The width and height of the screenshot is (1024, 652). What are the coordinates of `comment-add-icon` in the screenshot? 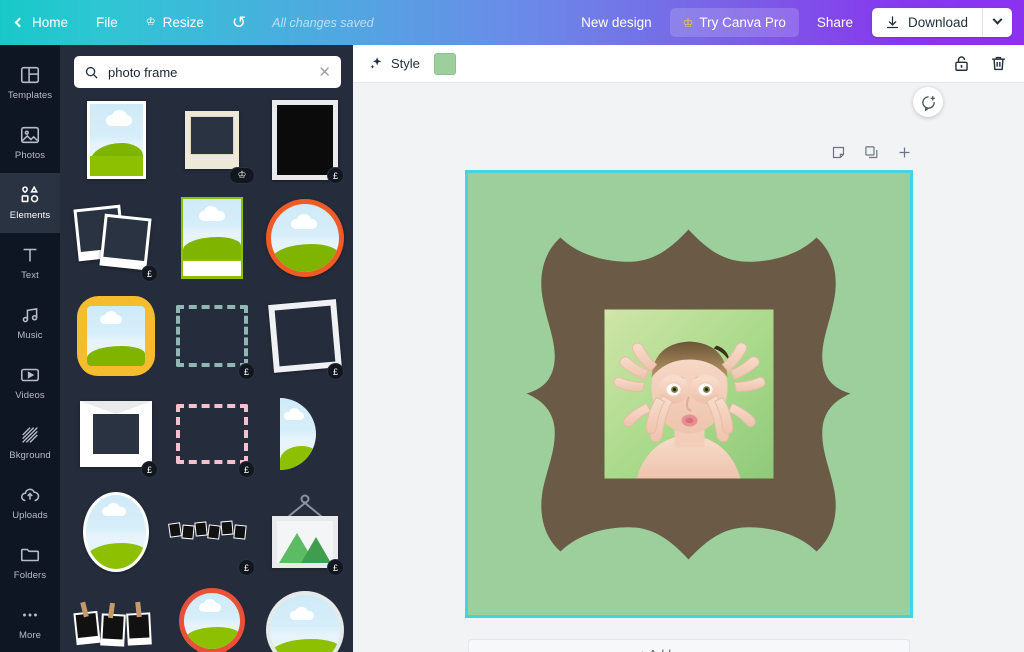 It's located at (928, 103).